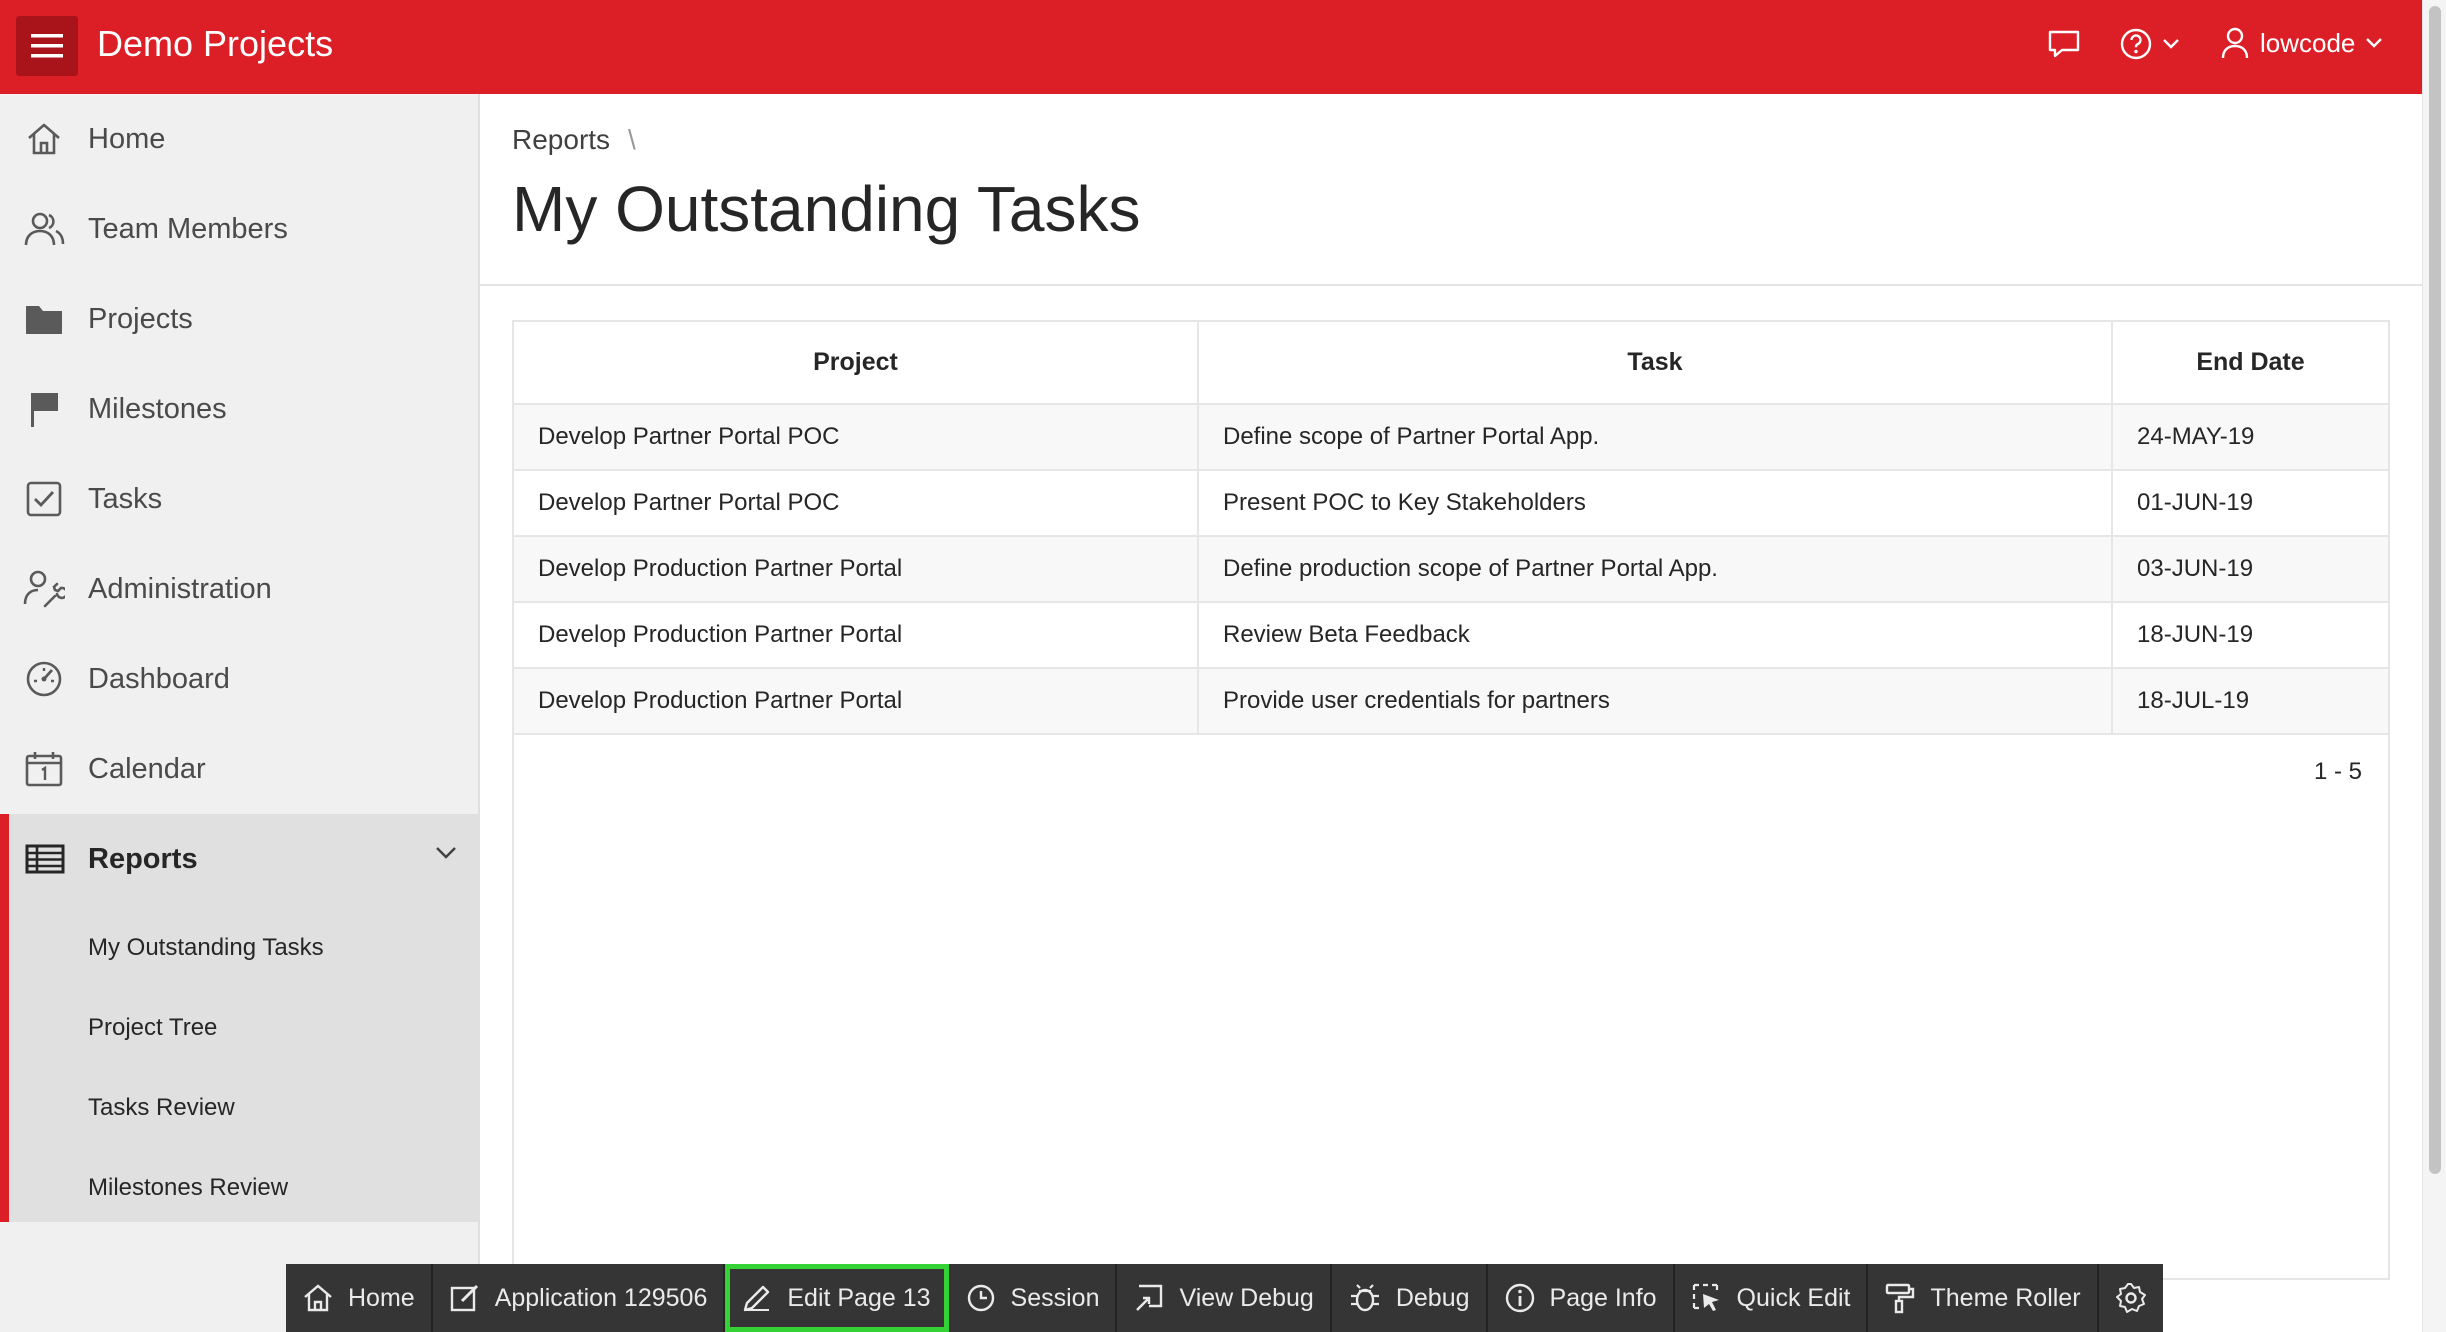  I want to click on user-name: lowcode, so click(2308, 42).